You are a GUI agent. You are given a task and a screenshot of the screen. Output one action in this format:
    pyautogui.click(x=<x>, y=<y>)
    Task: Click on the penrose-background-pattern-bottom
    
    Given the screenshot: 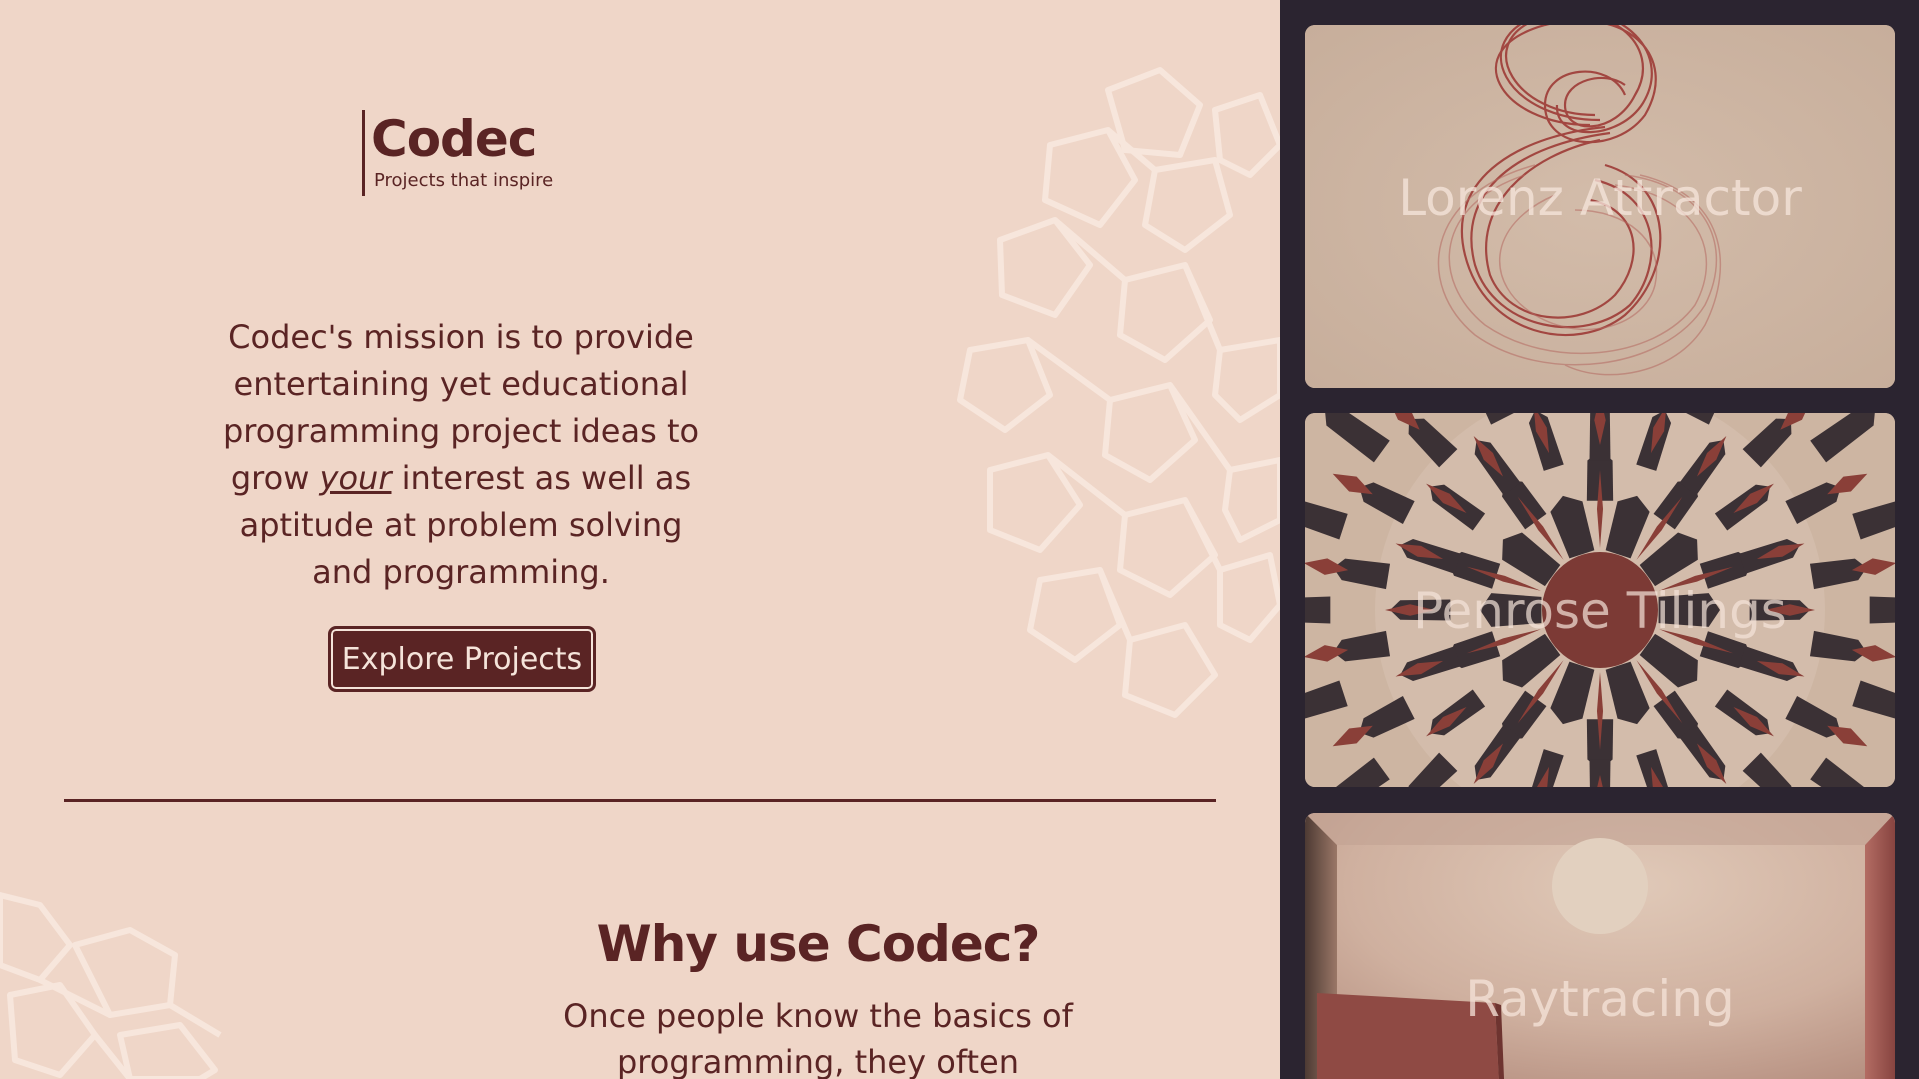 What is the action you would take?
    pyautogui.click(x=111, y=985)
    